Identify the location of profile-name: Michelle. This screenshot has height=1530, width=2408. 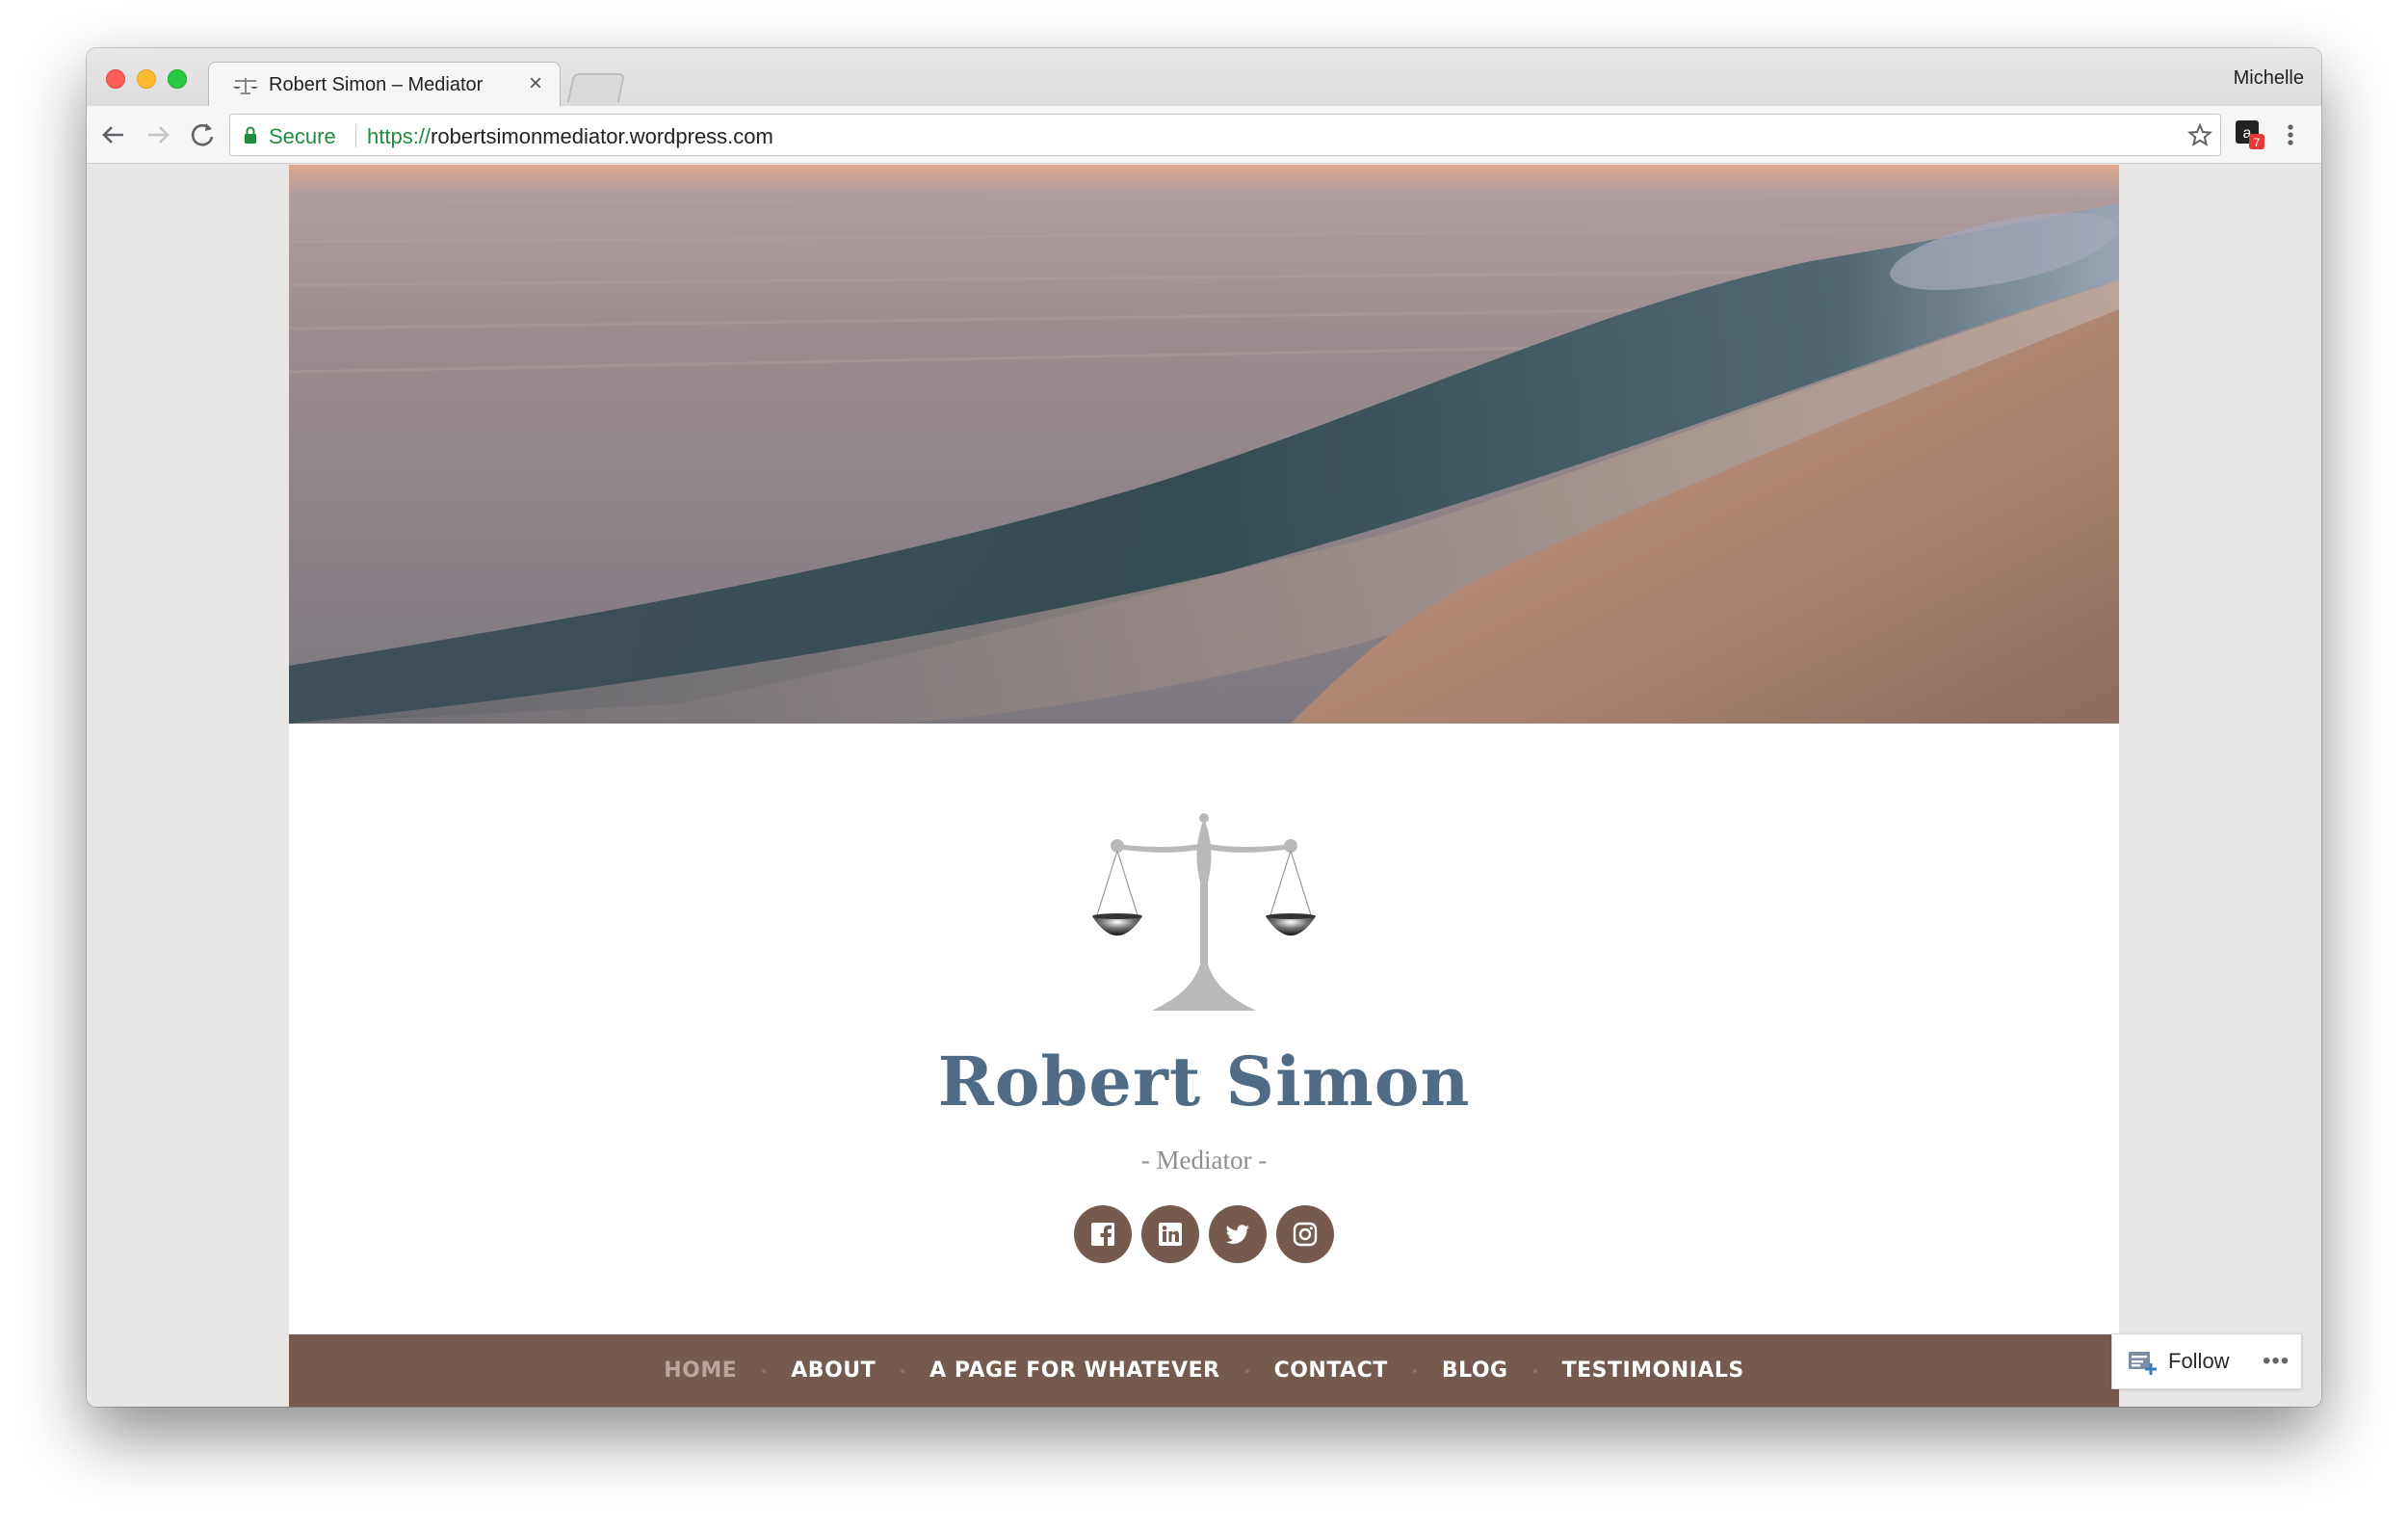
(2269, 79).